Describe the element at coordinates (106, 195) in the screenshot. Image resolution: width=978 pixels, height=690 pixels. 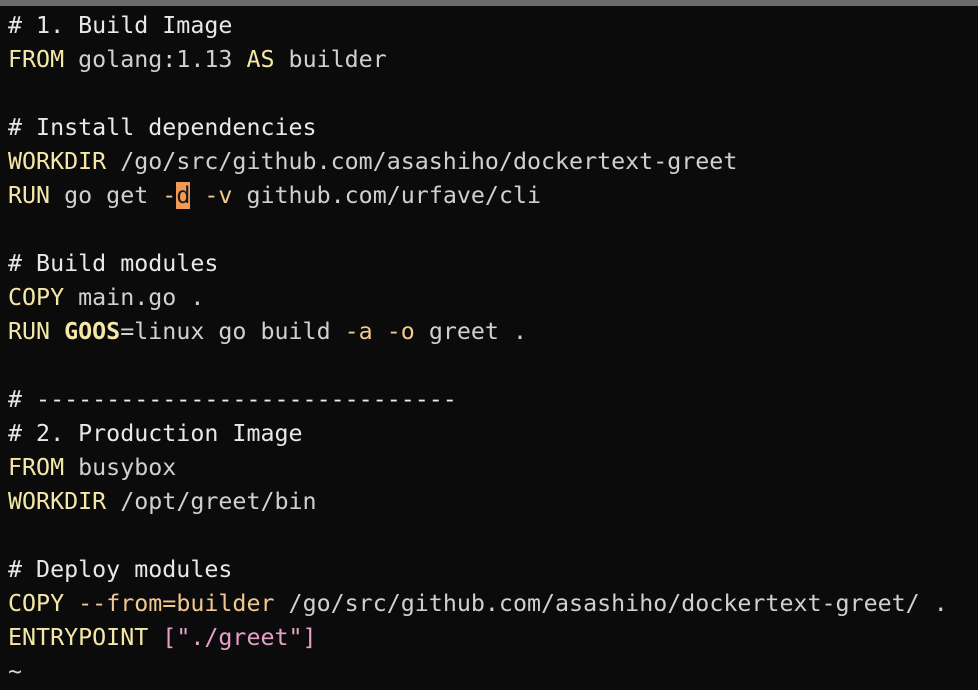
I see `code-token: go get` at that location.